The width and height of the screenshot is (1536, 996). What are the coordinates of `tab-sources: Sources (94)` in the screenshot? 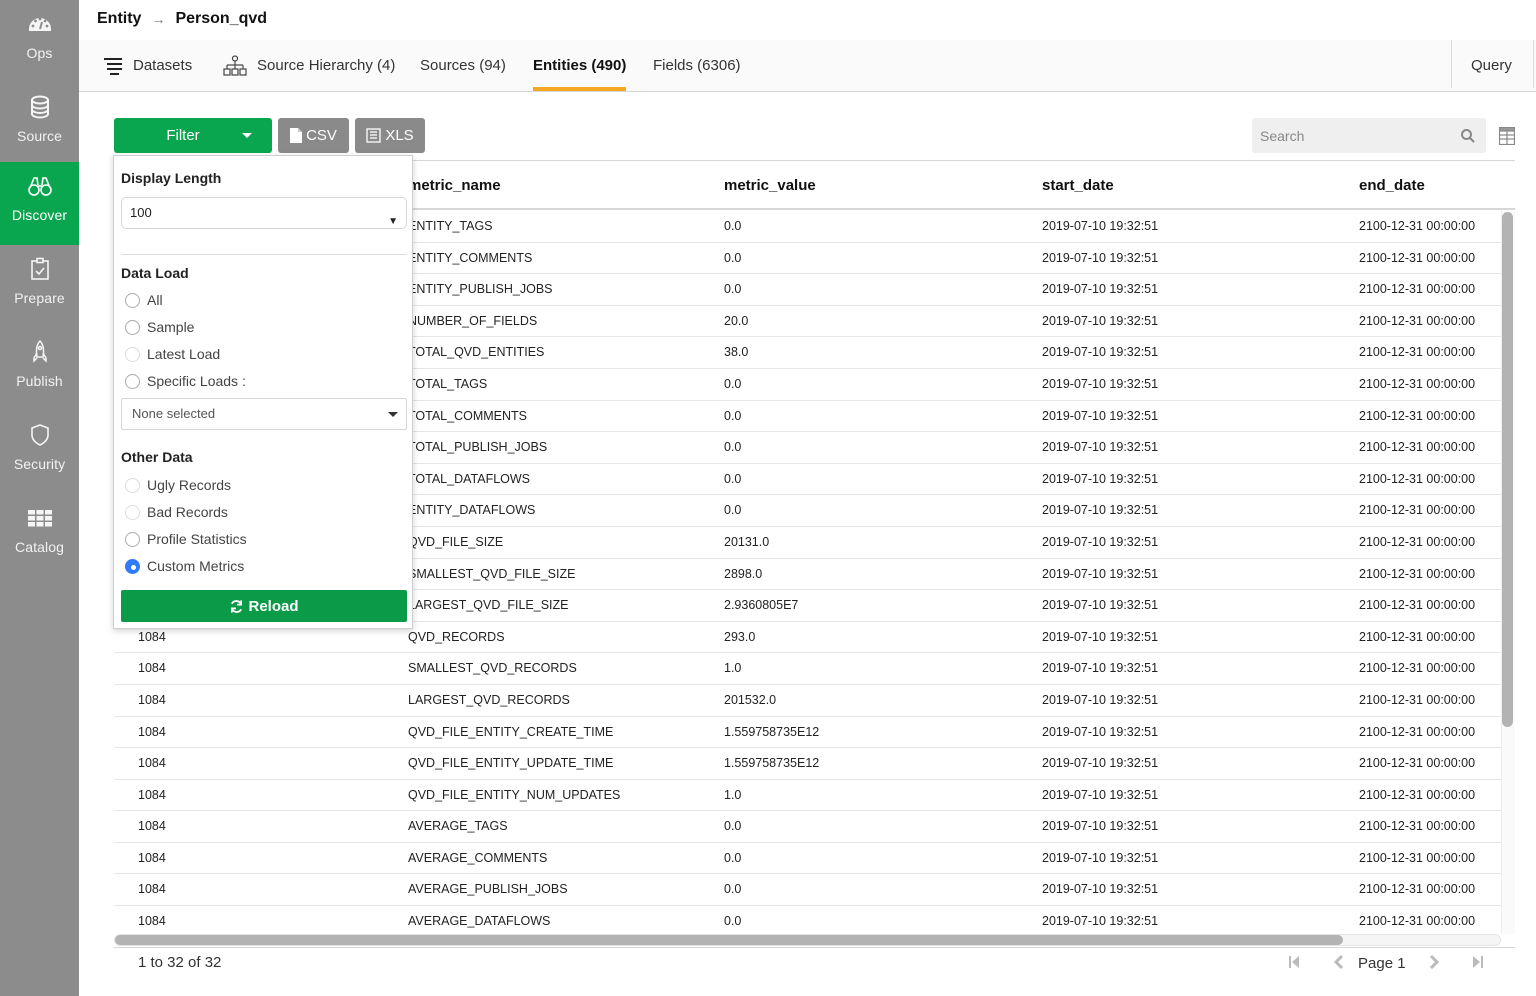 It's located at (463, 65).